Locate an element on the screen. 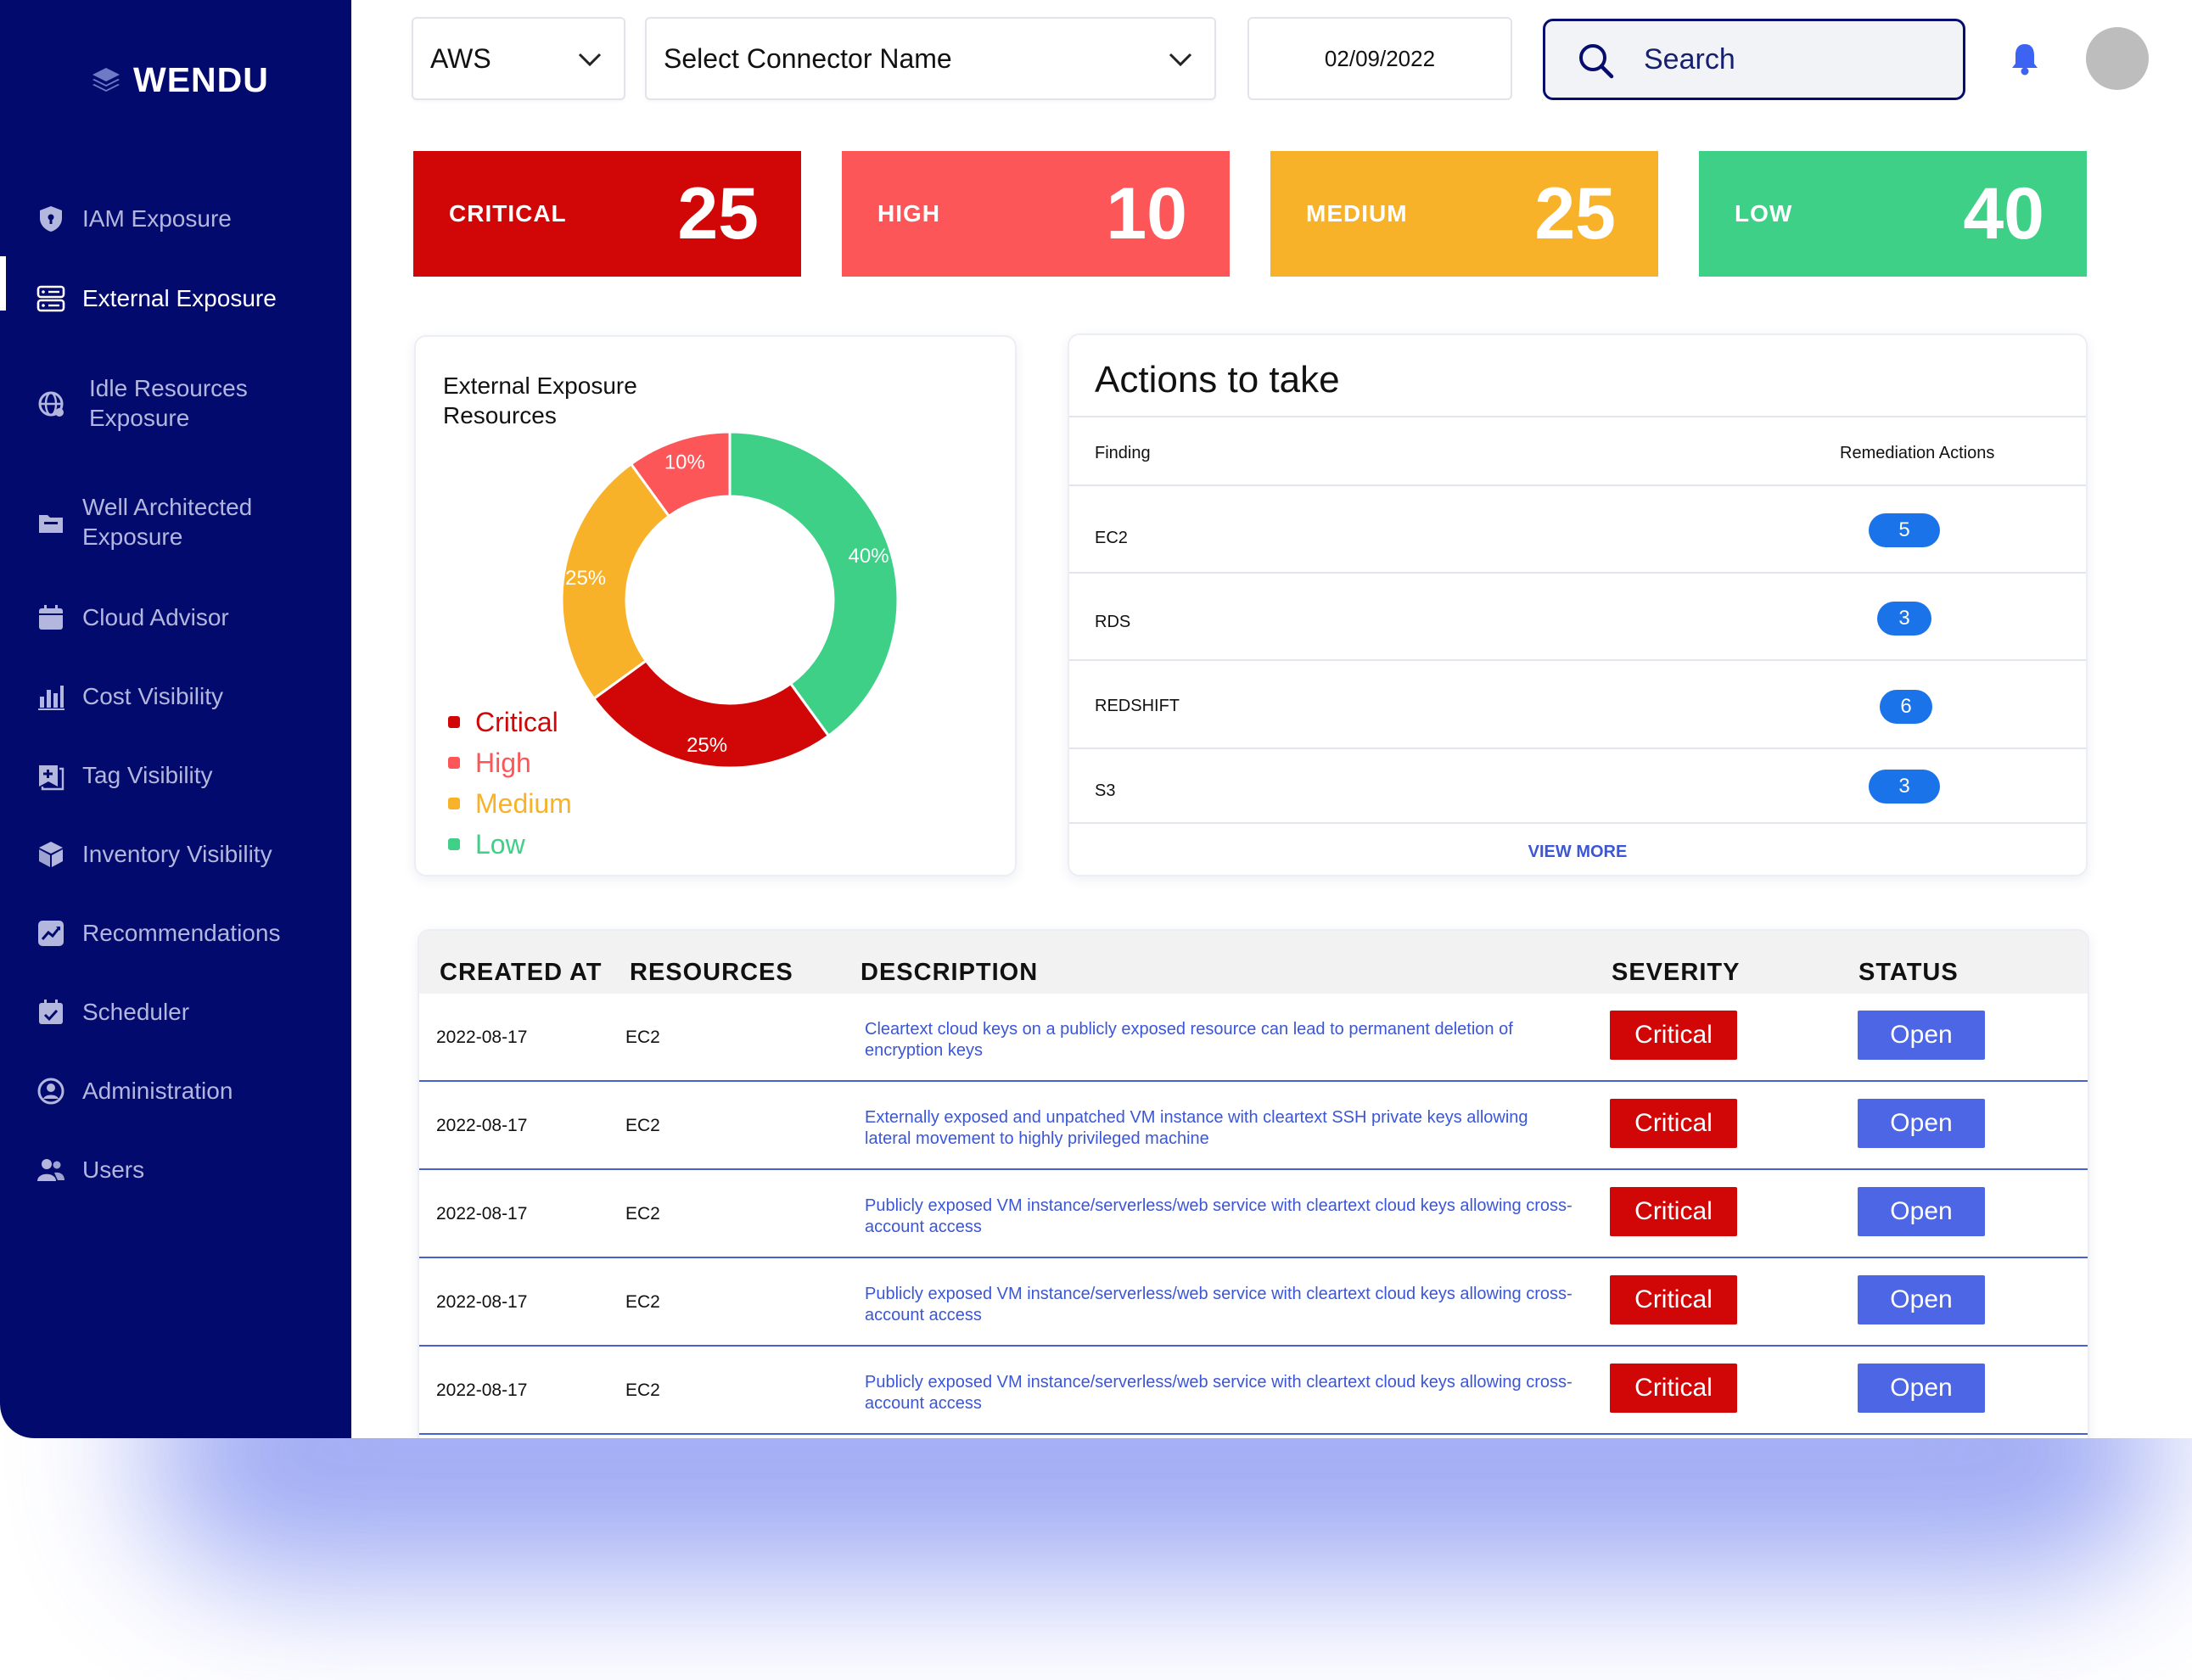 Image resolution: width=2192 pixels, height=1680 pixels. kpi-value: 25 is located at coordinates (718, 213).